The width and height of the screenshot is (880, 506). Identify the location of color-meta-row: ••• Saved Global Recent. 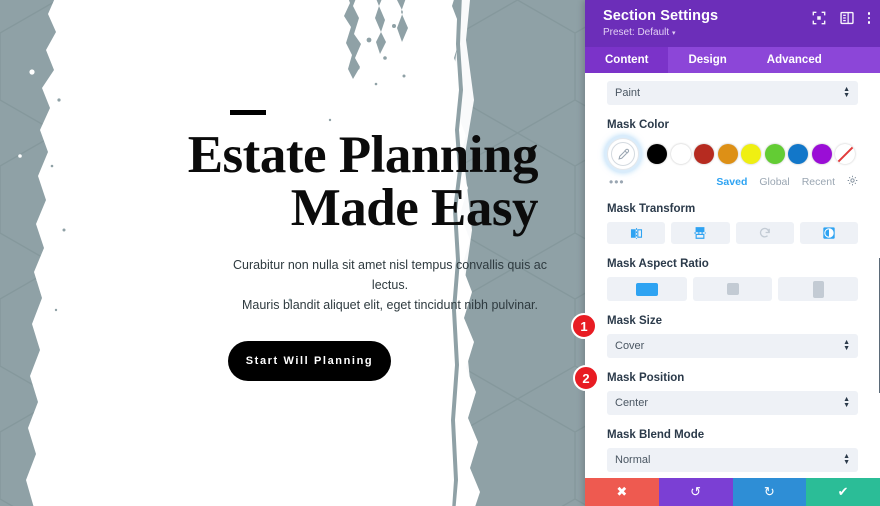
(732, 181).